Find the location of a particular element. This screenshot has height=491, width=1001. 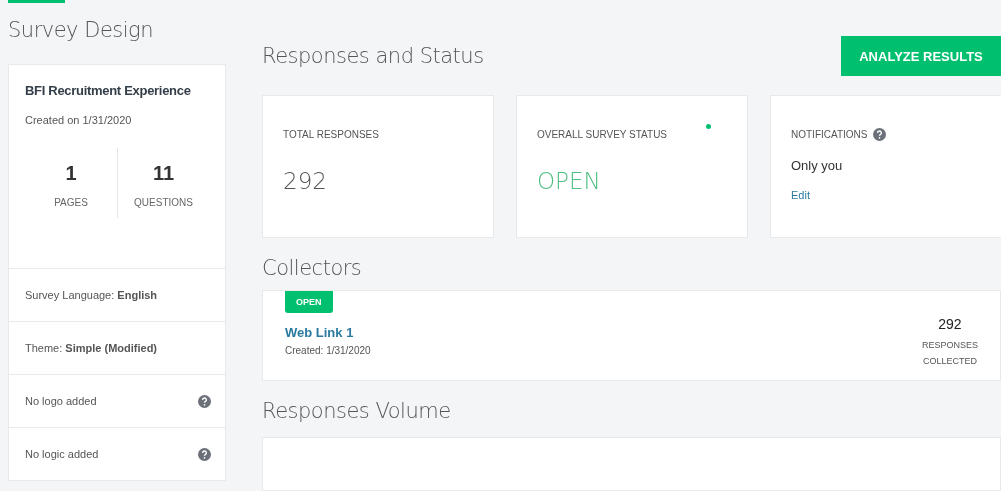

edit-link: Edit is located at coordinates (800, 195).